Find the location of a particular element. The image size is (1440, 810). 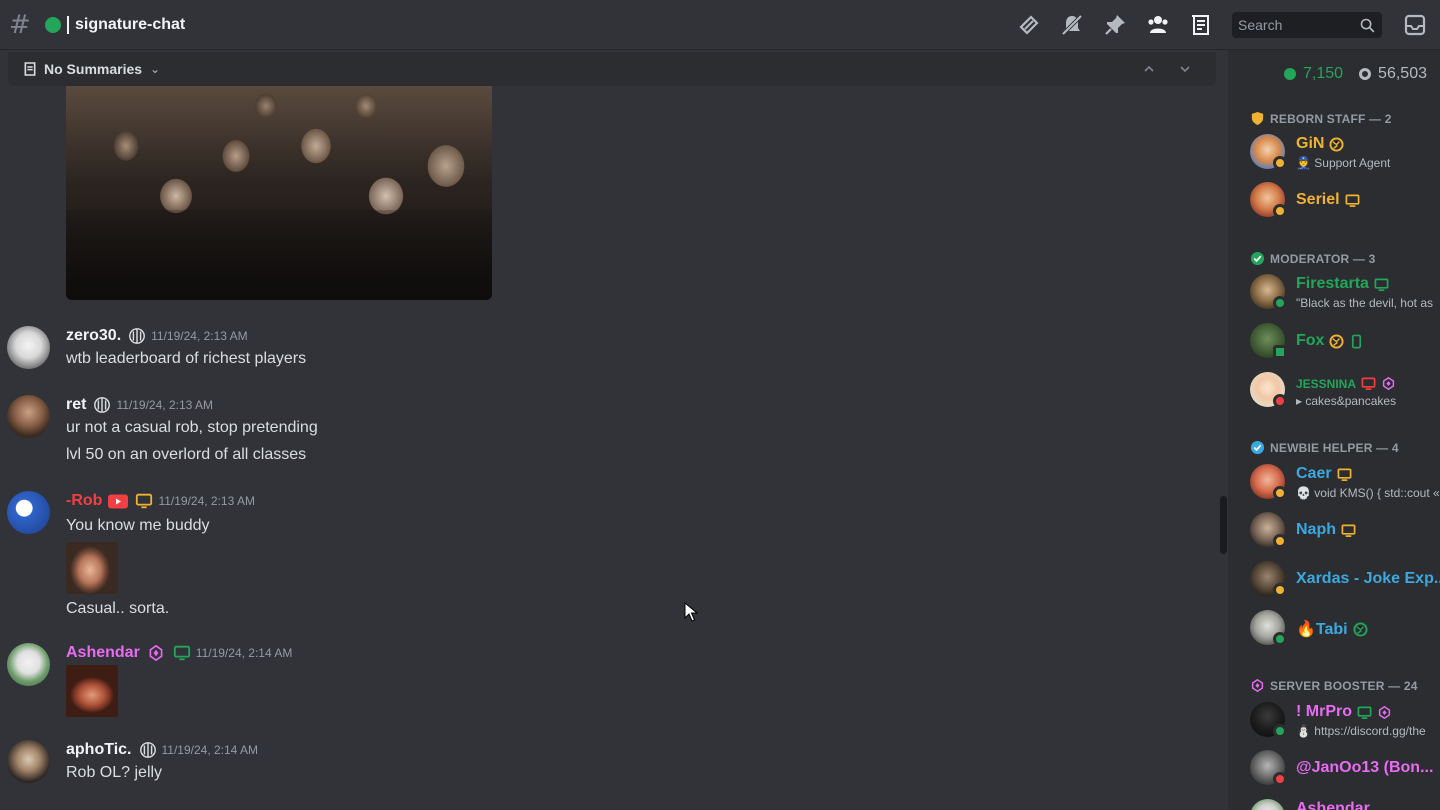

member-item: Ashendar is located at coordinates (1344, 802).